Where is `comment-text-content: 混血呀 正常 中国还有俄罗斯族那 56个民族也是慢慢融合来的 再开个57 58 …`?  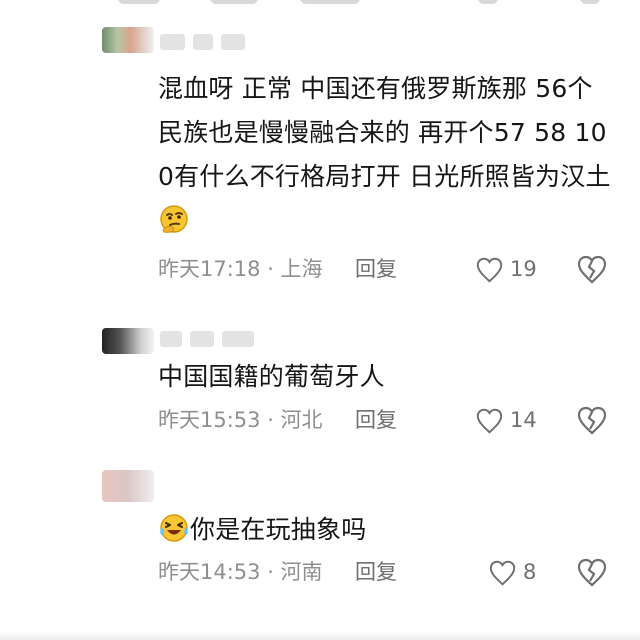
comment-text-content: 混血呀 正常 中国还有俄罗斯族那 56个民族也是慢慢融合来的 再开个57 58 … is located at coordinates (384, 132).